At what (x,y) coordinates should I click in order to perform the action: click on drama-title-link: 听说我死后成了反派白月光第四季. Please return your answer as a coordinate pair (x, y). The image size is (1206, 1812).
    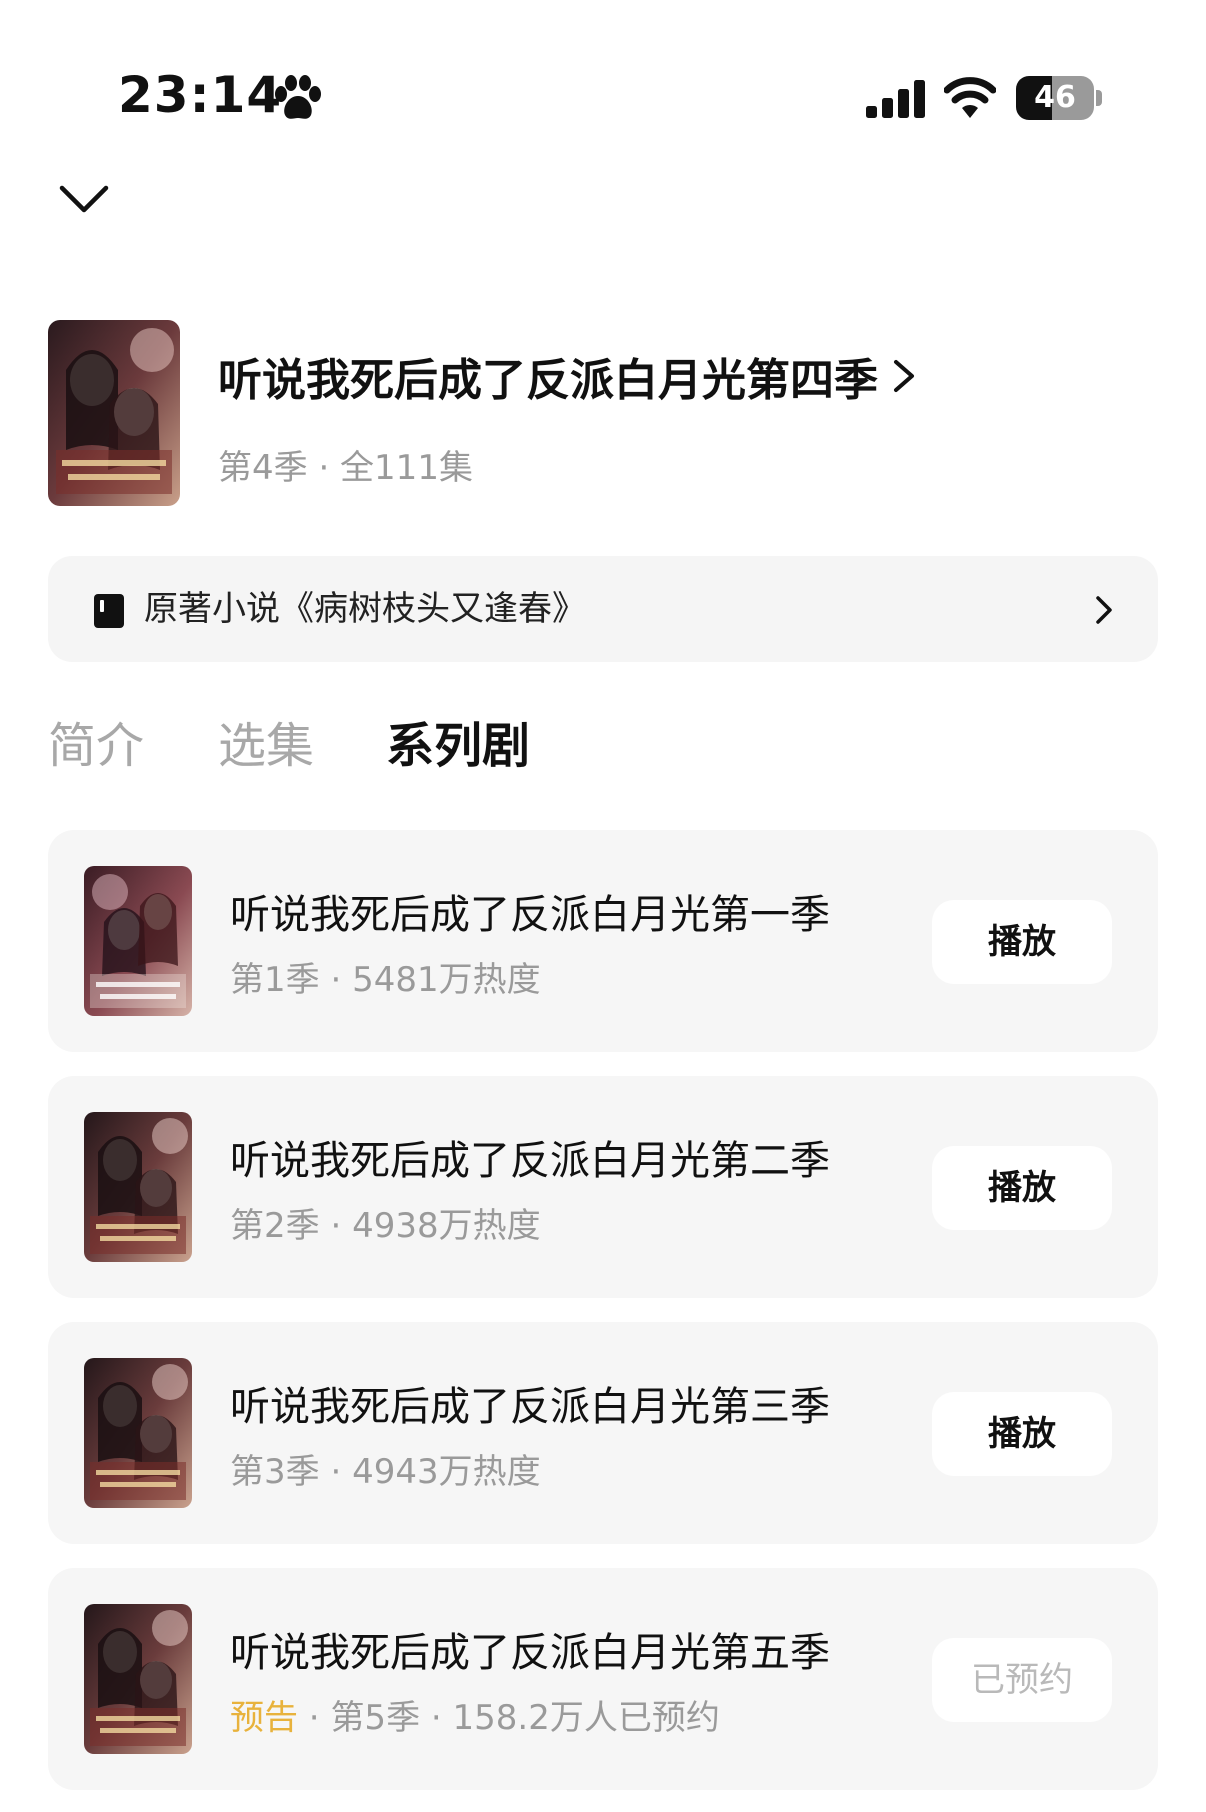
    Looking at the image, I should click on (567, 377).